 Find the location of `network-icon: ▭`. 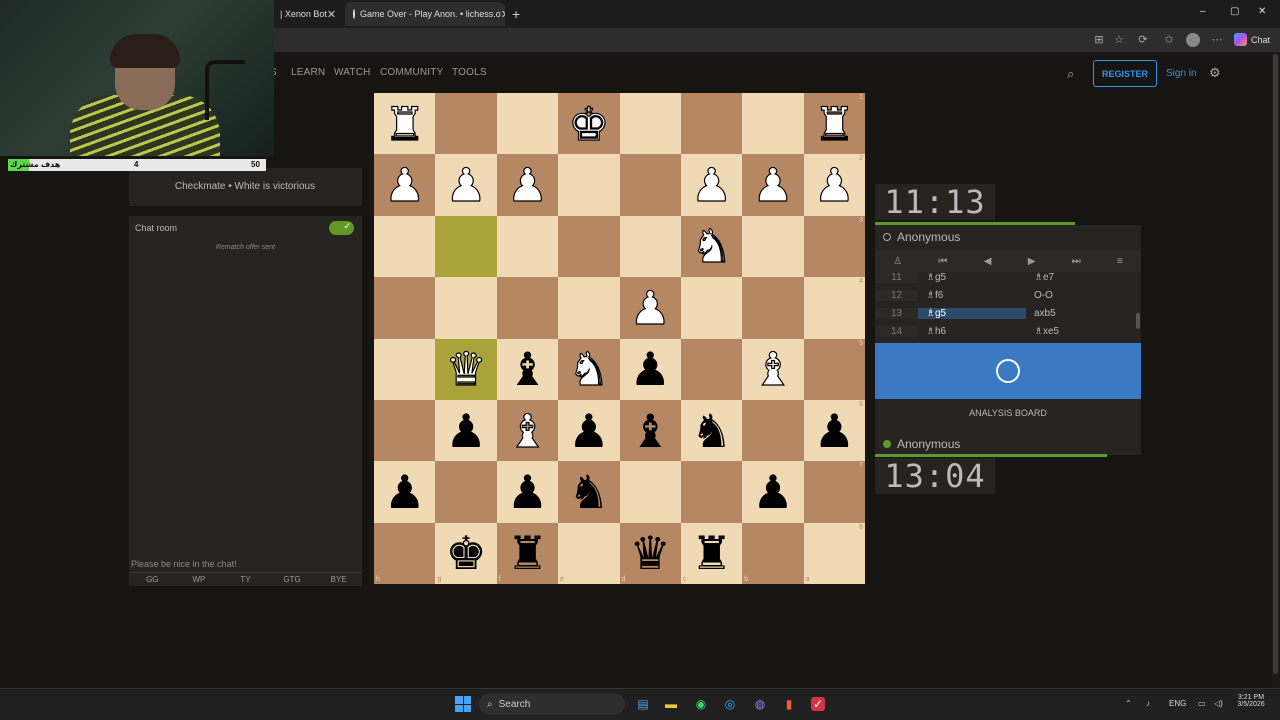

network-icon: ▭ is located at coordinates (1202, 703).